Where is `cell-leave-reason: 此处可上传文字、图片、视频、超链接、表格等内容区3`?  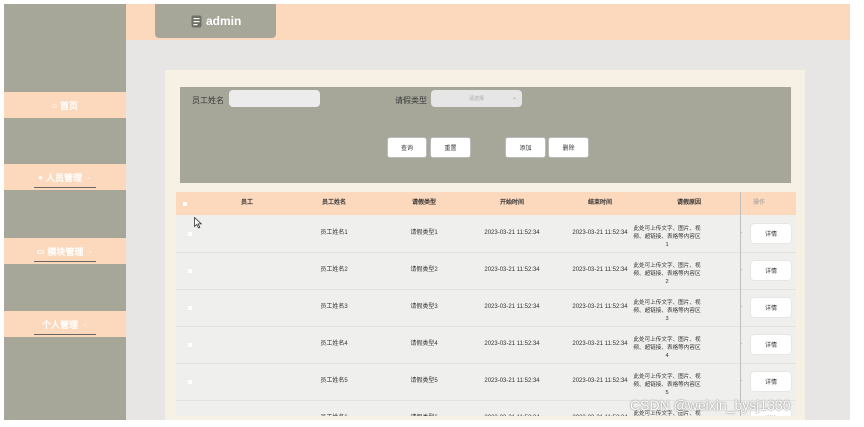
cell-leave-reason: 此处可上传文字、图片、视频、超链接、表格等内容区3 is located at coordinates (667, 311).